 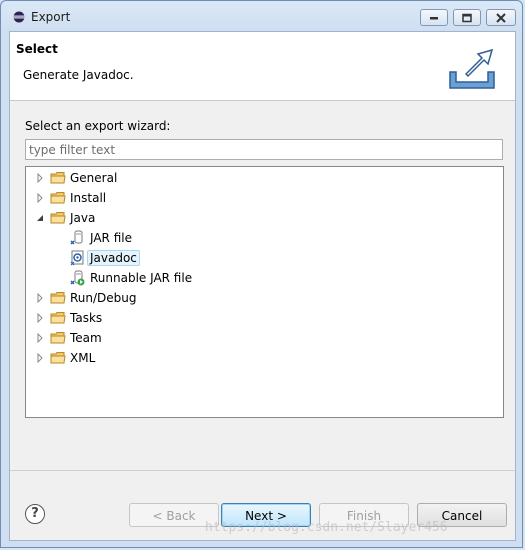 I want to click on maximize-button, so click(x=467, y=17).